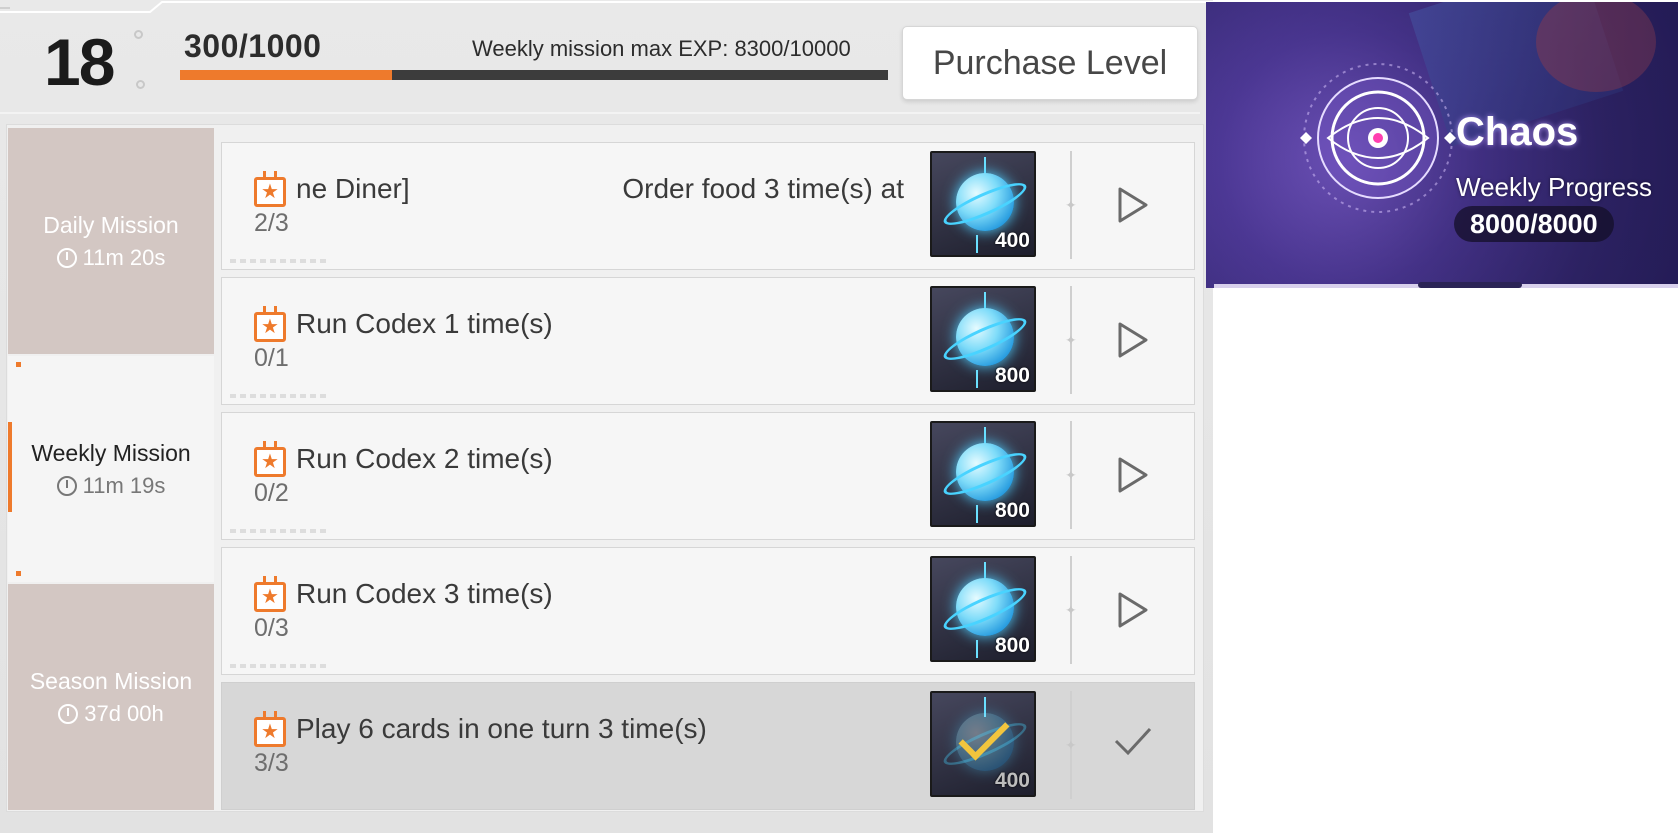  I want to click on chaos-title: Chaos, so click(1517, 132).